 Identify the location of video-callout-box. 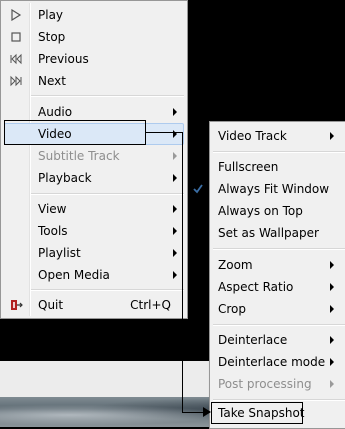
(75, 132).